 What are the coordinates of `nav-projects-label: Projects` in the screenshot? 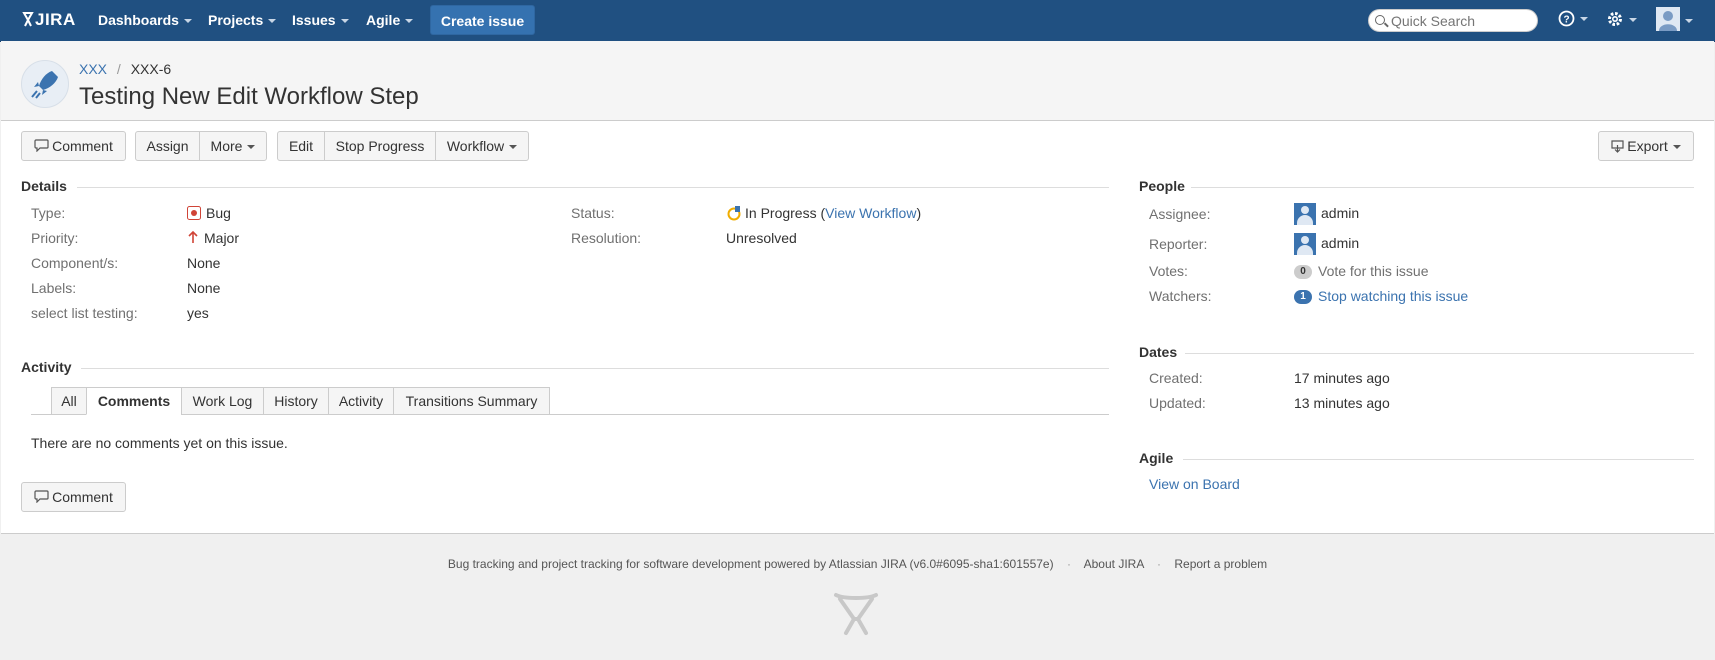 It's located at (236, 20).